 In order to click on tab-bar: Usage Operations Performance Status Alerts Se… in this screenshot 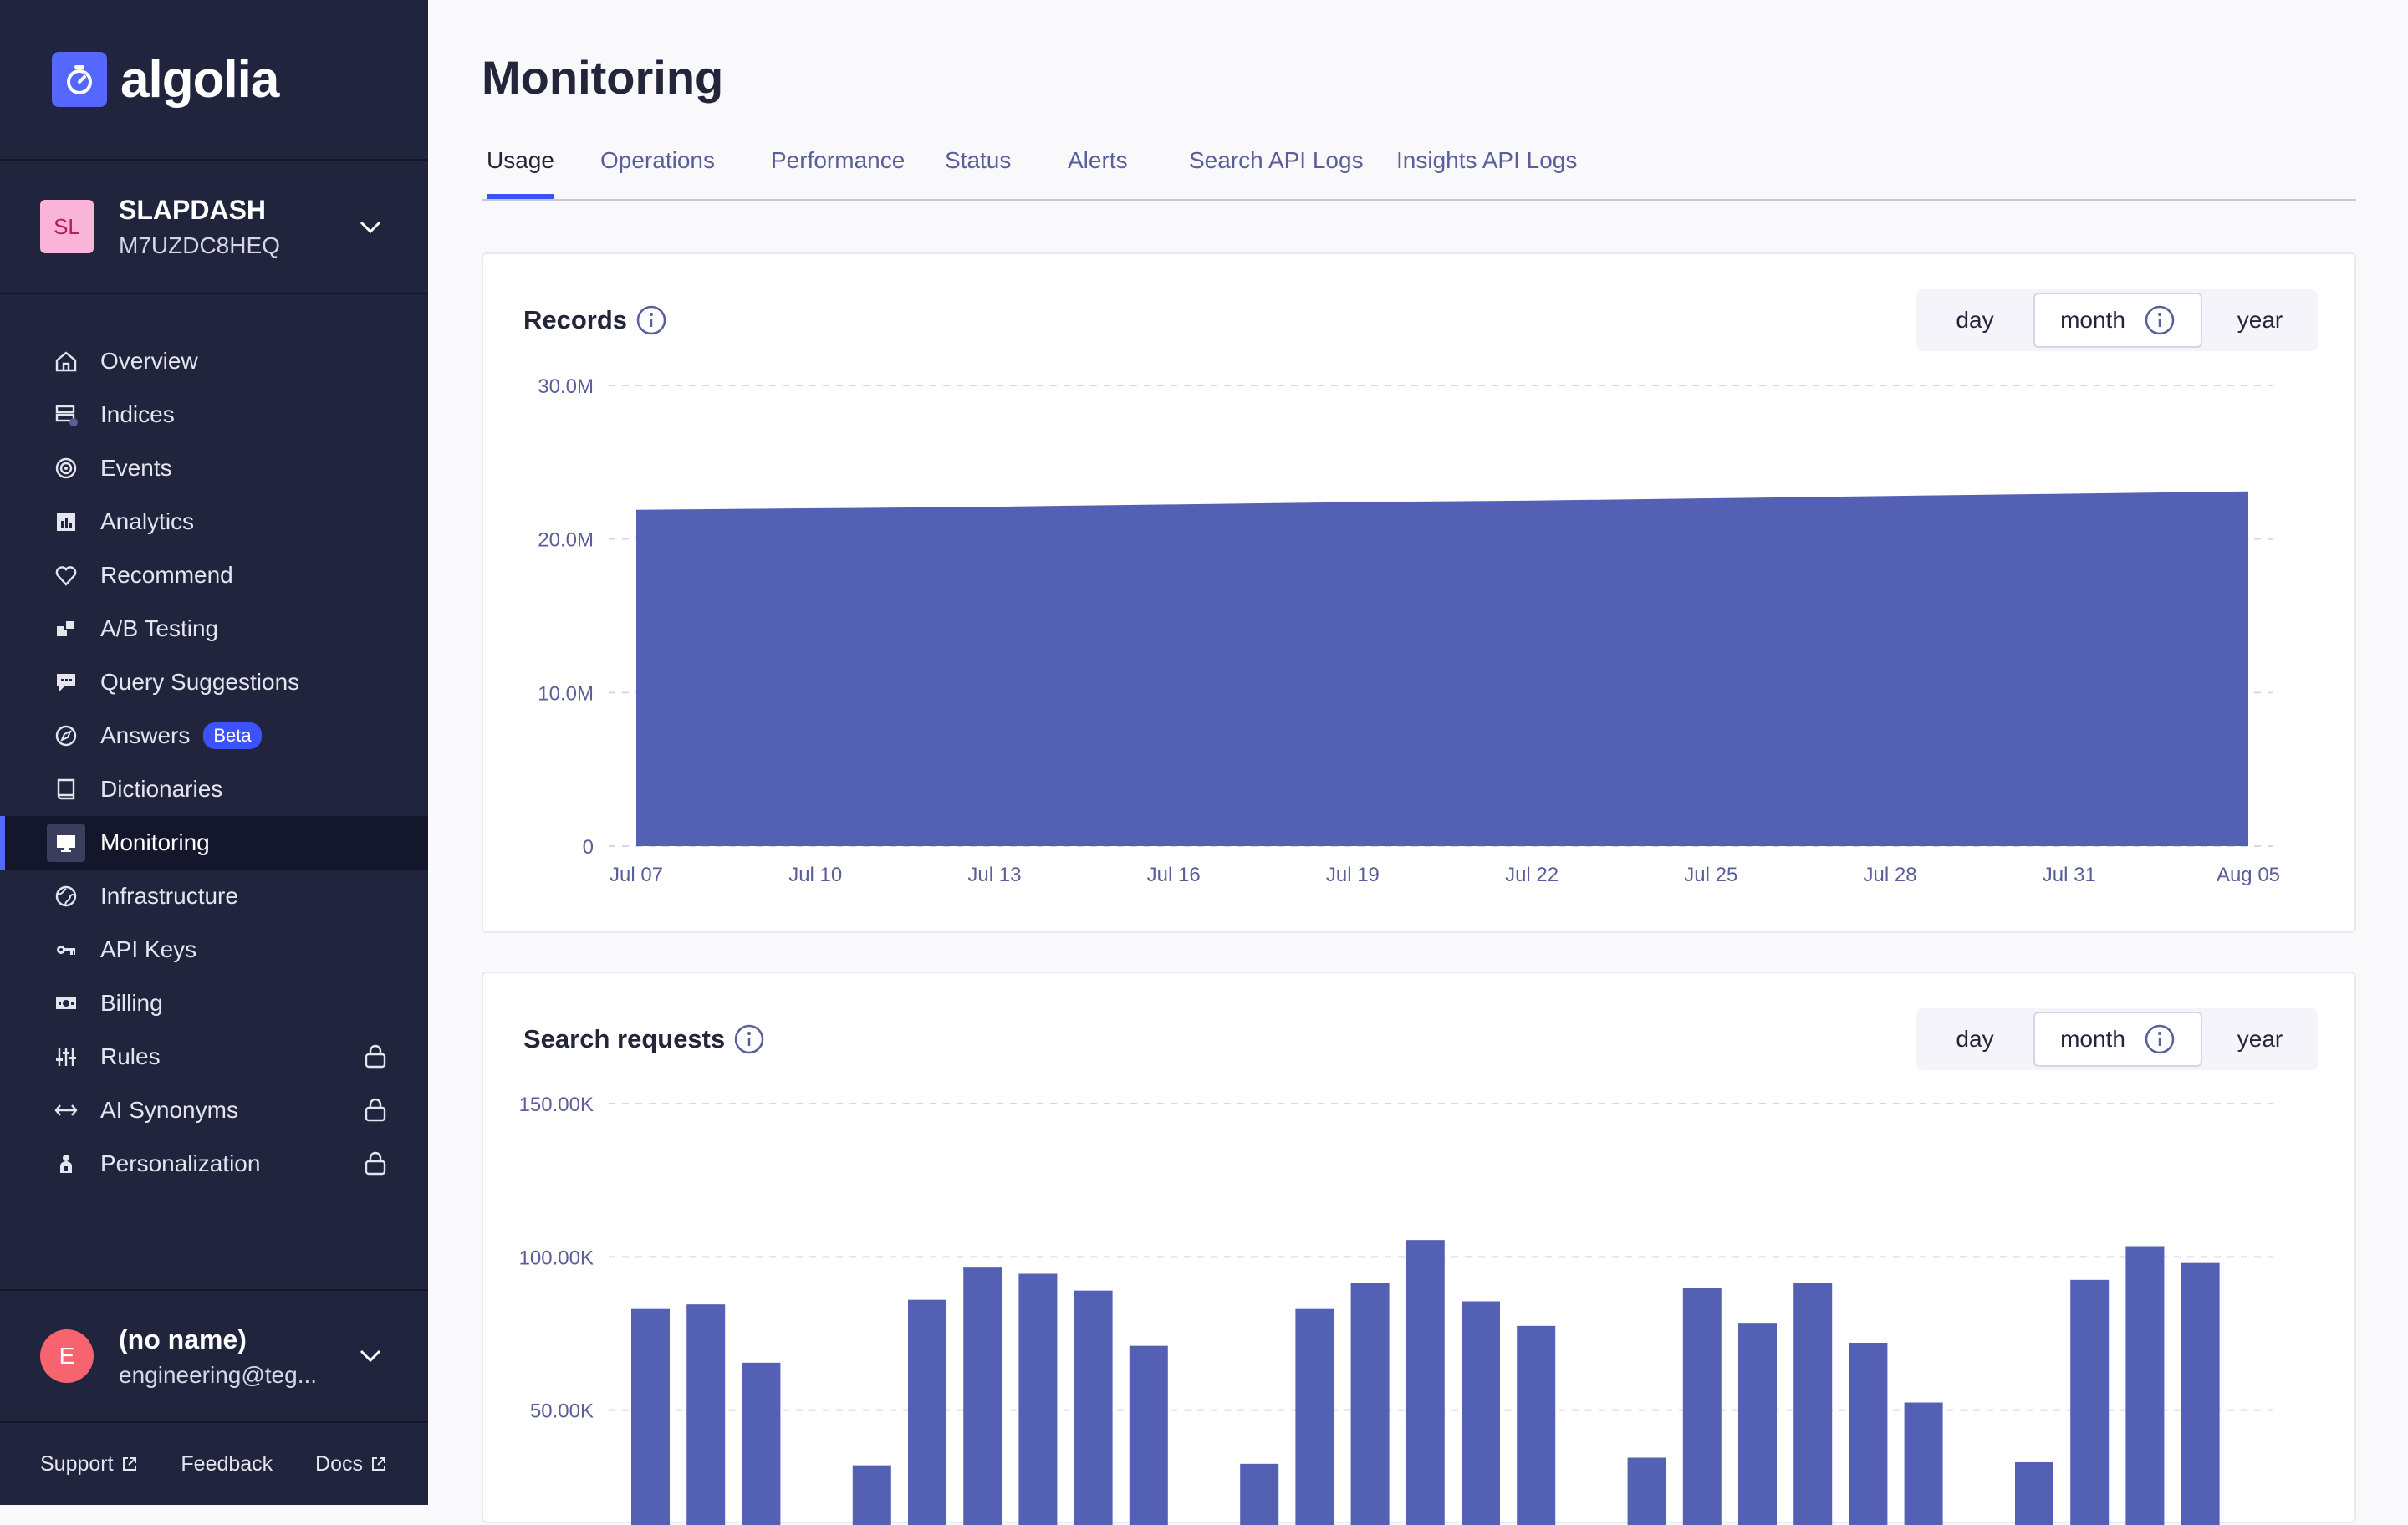, I will do `click(1419, 171)`.